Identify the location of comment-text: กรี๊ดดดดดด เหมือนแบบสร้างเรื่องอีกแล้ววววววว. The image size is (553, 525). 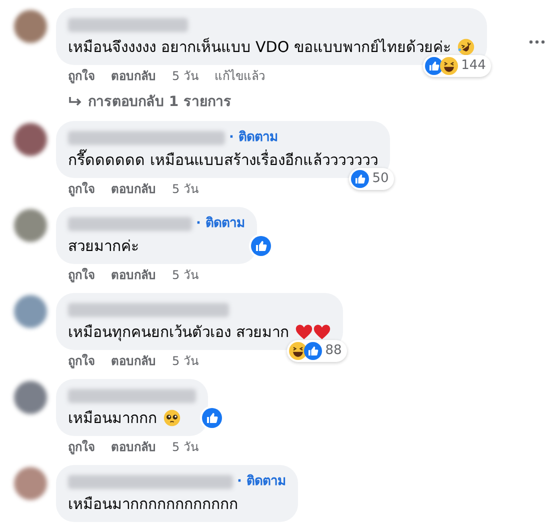
(223, 160).